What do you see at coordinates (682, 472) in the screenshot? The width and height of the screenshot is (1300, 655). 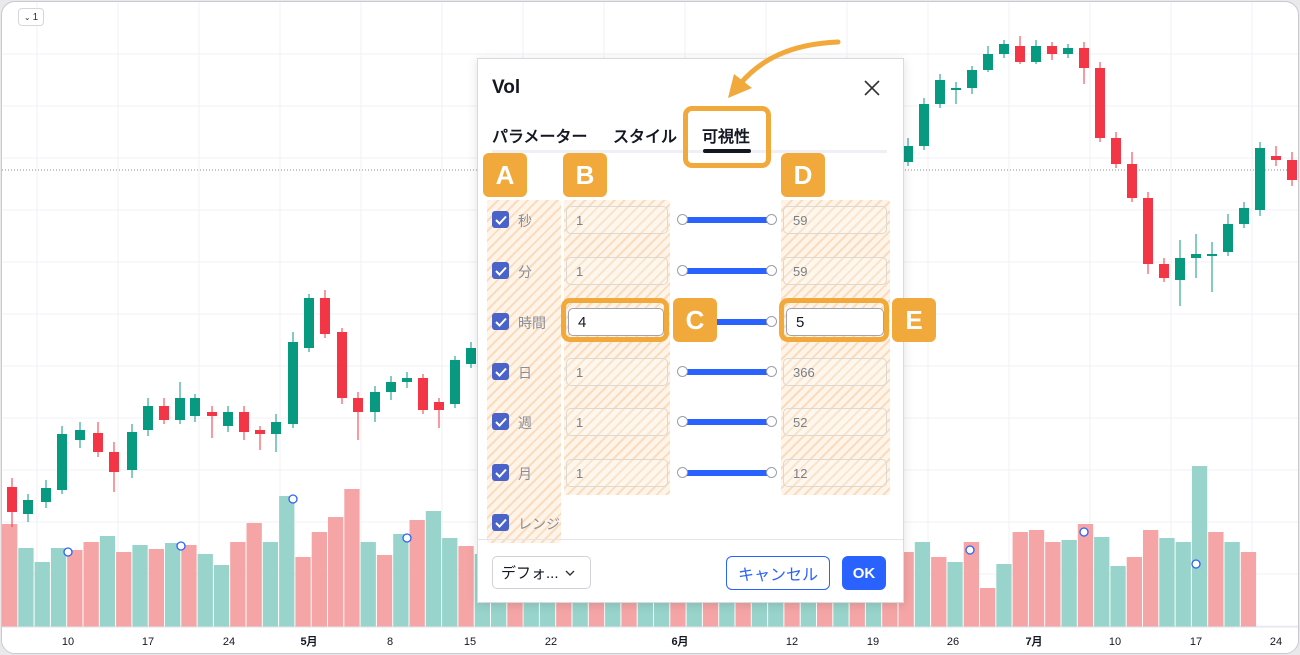 I see `months-slider-handle-min` at bounding box center [682, 472].